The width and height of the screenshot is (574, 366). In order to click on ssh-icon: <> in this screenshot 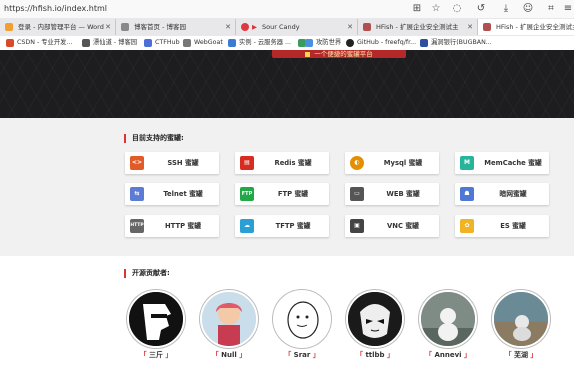, I will do `click(137, 163)`.